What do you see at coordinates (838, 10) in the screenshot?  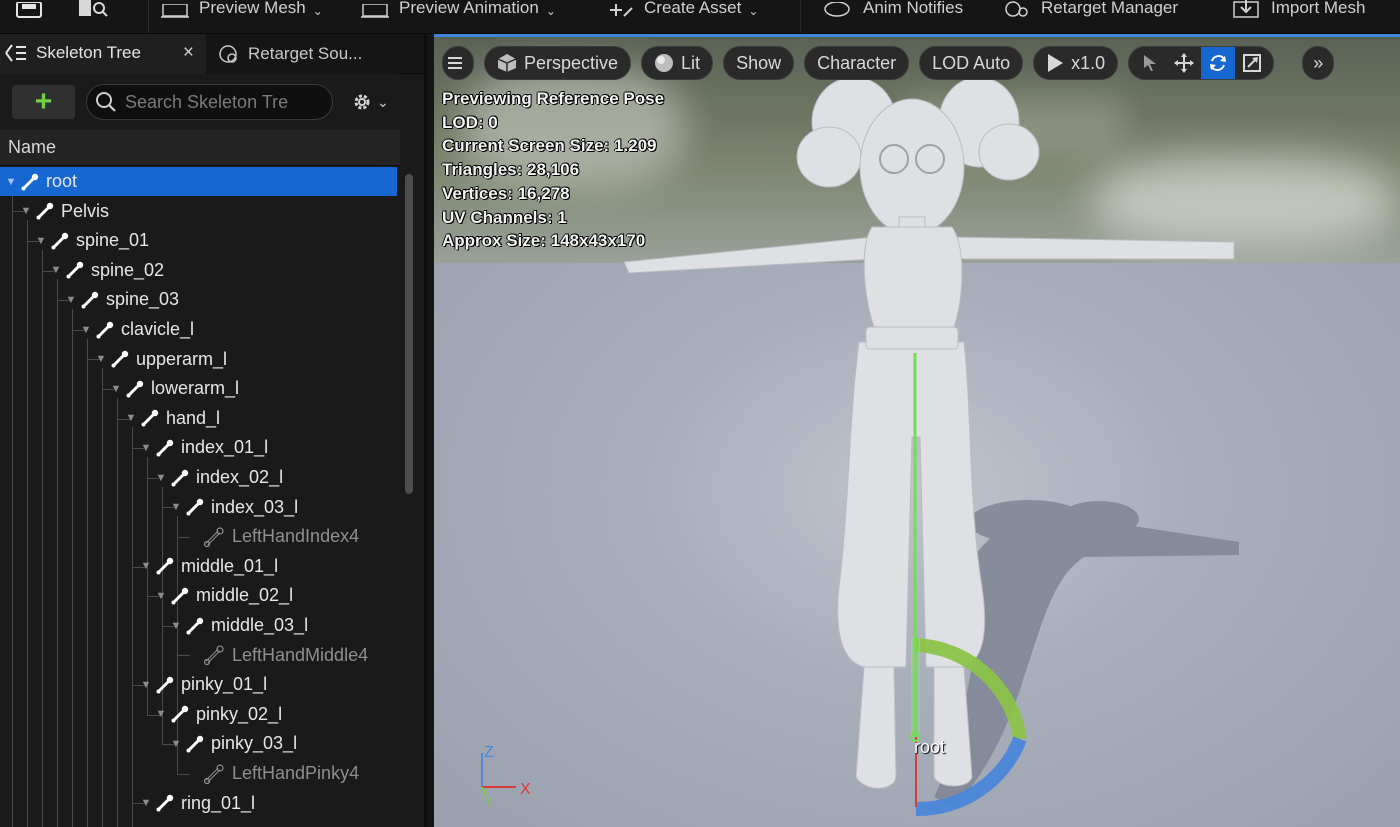 I see `anim-notifies-icon` at bounding box center [838, 10].